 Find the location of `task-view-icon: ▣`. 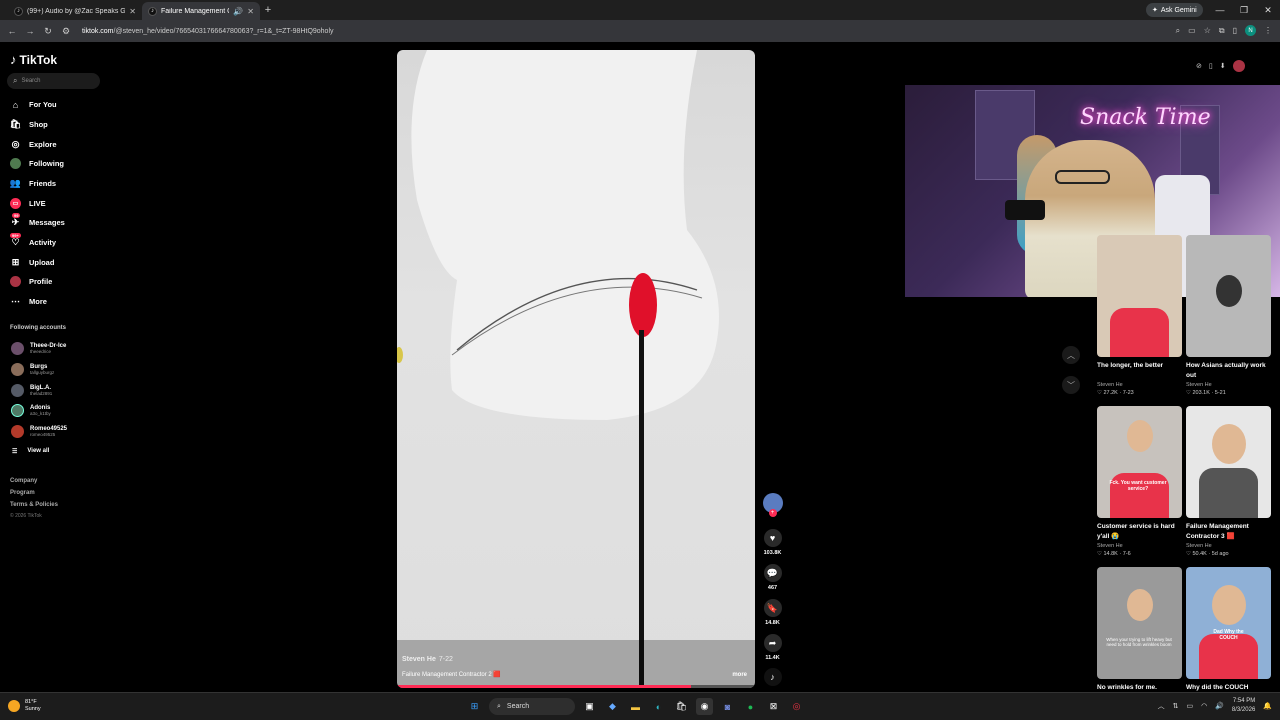

task-view-icon: ▣ is located at coordinates (589, 706).